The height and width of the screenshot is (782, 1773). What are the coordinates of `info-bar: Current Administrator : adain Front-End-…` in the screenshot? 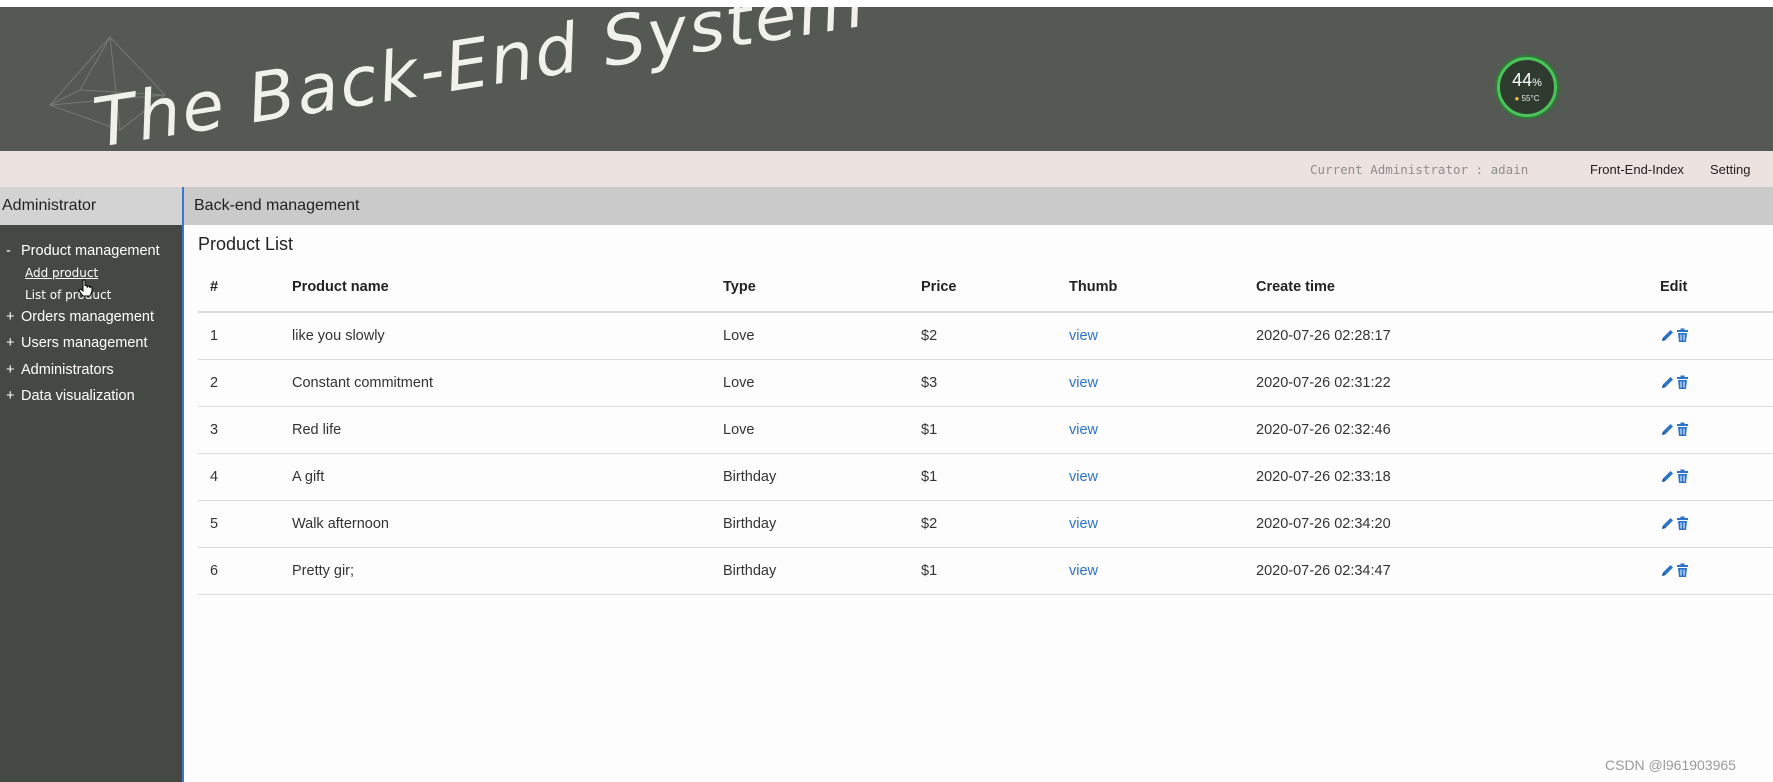 It's located at (886, 169).